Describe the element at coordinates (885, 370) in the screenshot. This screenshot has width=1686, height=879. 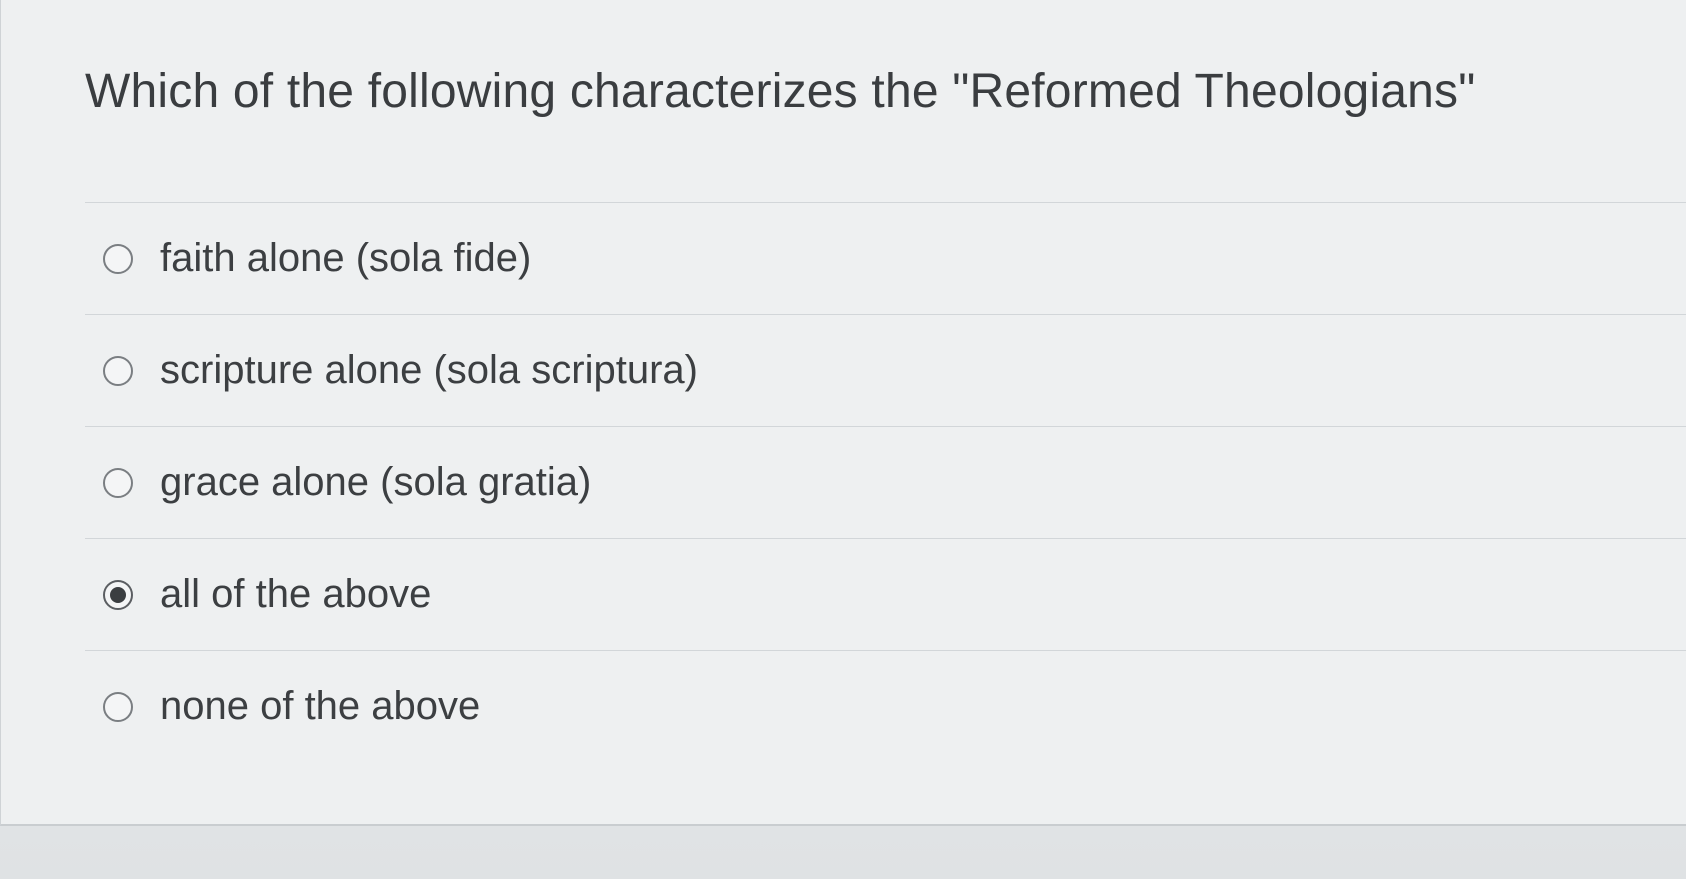
I see `answer-option-scripture-alone: scripture alone (sola scriptura)` at that location.